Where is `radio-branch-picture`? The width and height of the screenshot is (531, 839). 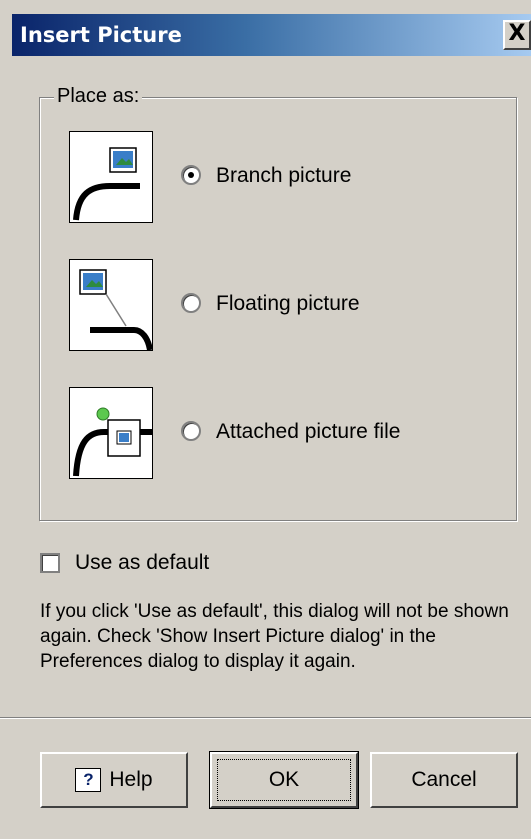
radio-branch-picture is located at coordinates (191, 175).